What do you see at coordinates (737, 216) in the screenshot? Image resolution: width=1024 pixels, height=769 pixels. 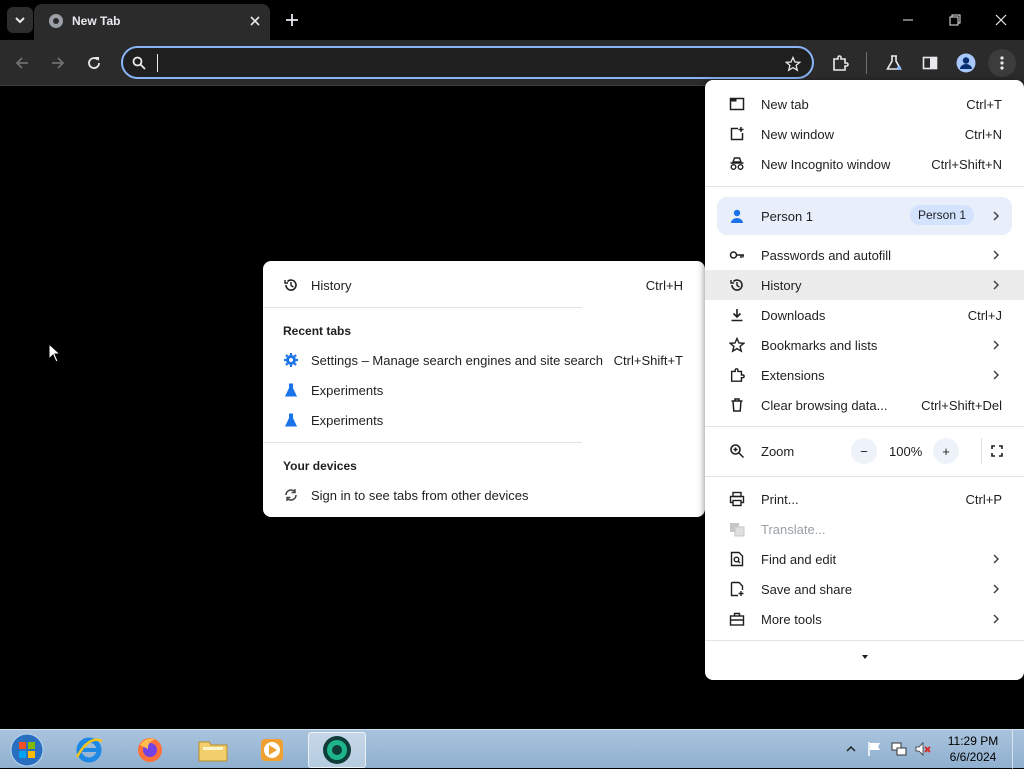 I see `person-icon` at bounding box center [737, 216].